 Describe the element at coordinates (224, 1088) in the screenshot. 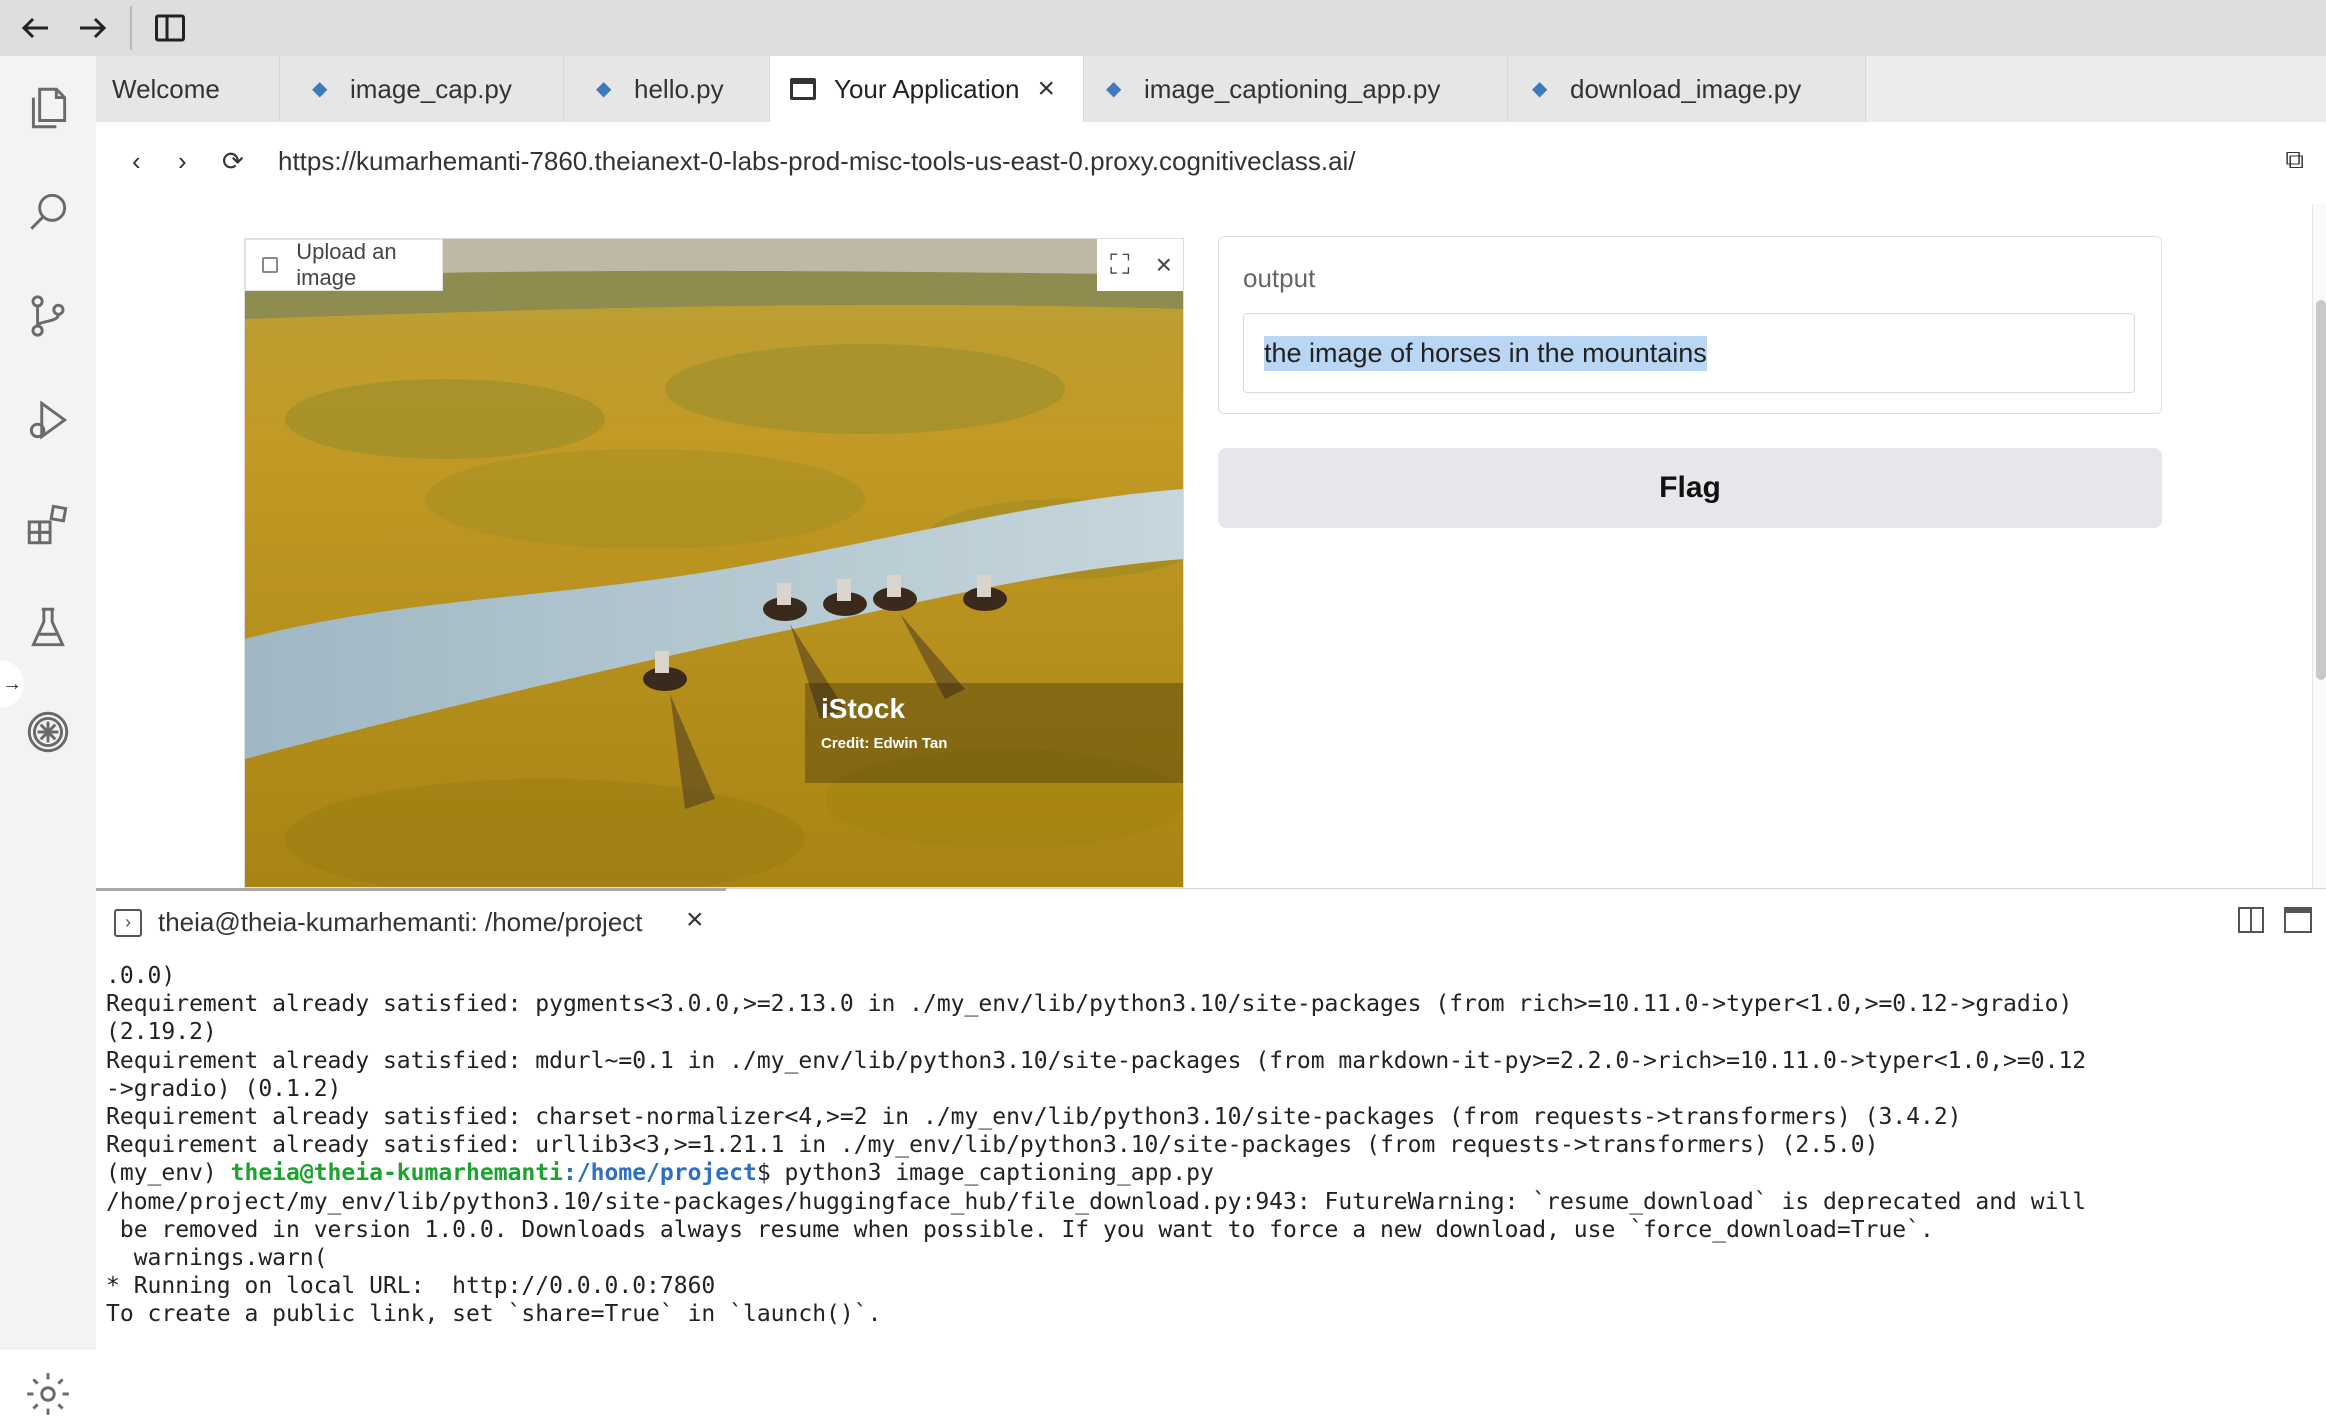

I see `terminal-line: ->gradio) (0.1.2)` at that location.